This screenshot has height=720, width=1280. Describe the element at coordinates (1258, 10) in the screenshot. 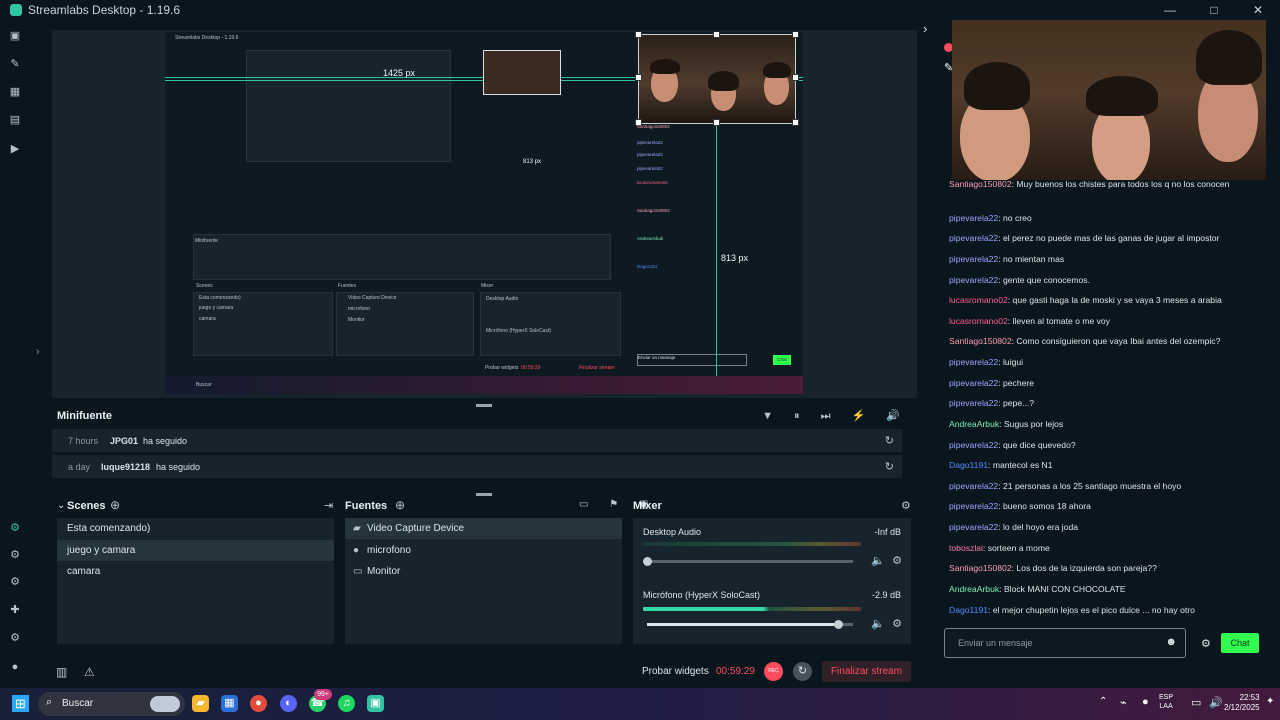

I see `close-button: ✕` at that location.